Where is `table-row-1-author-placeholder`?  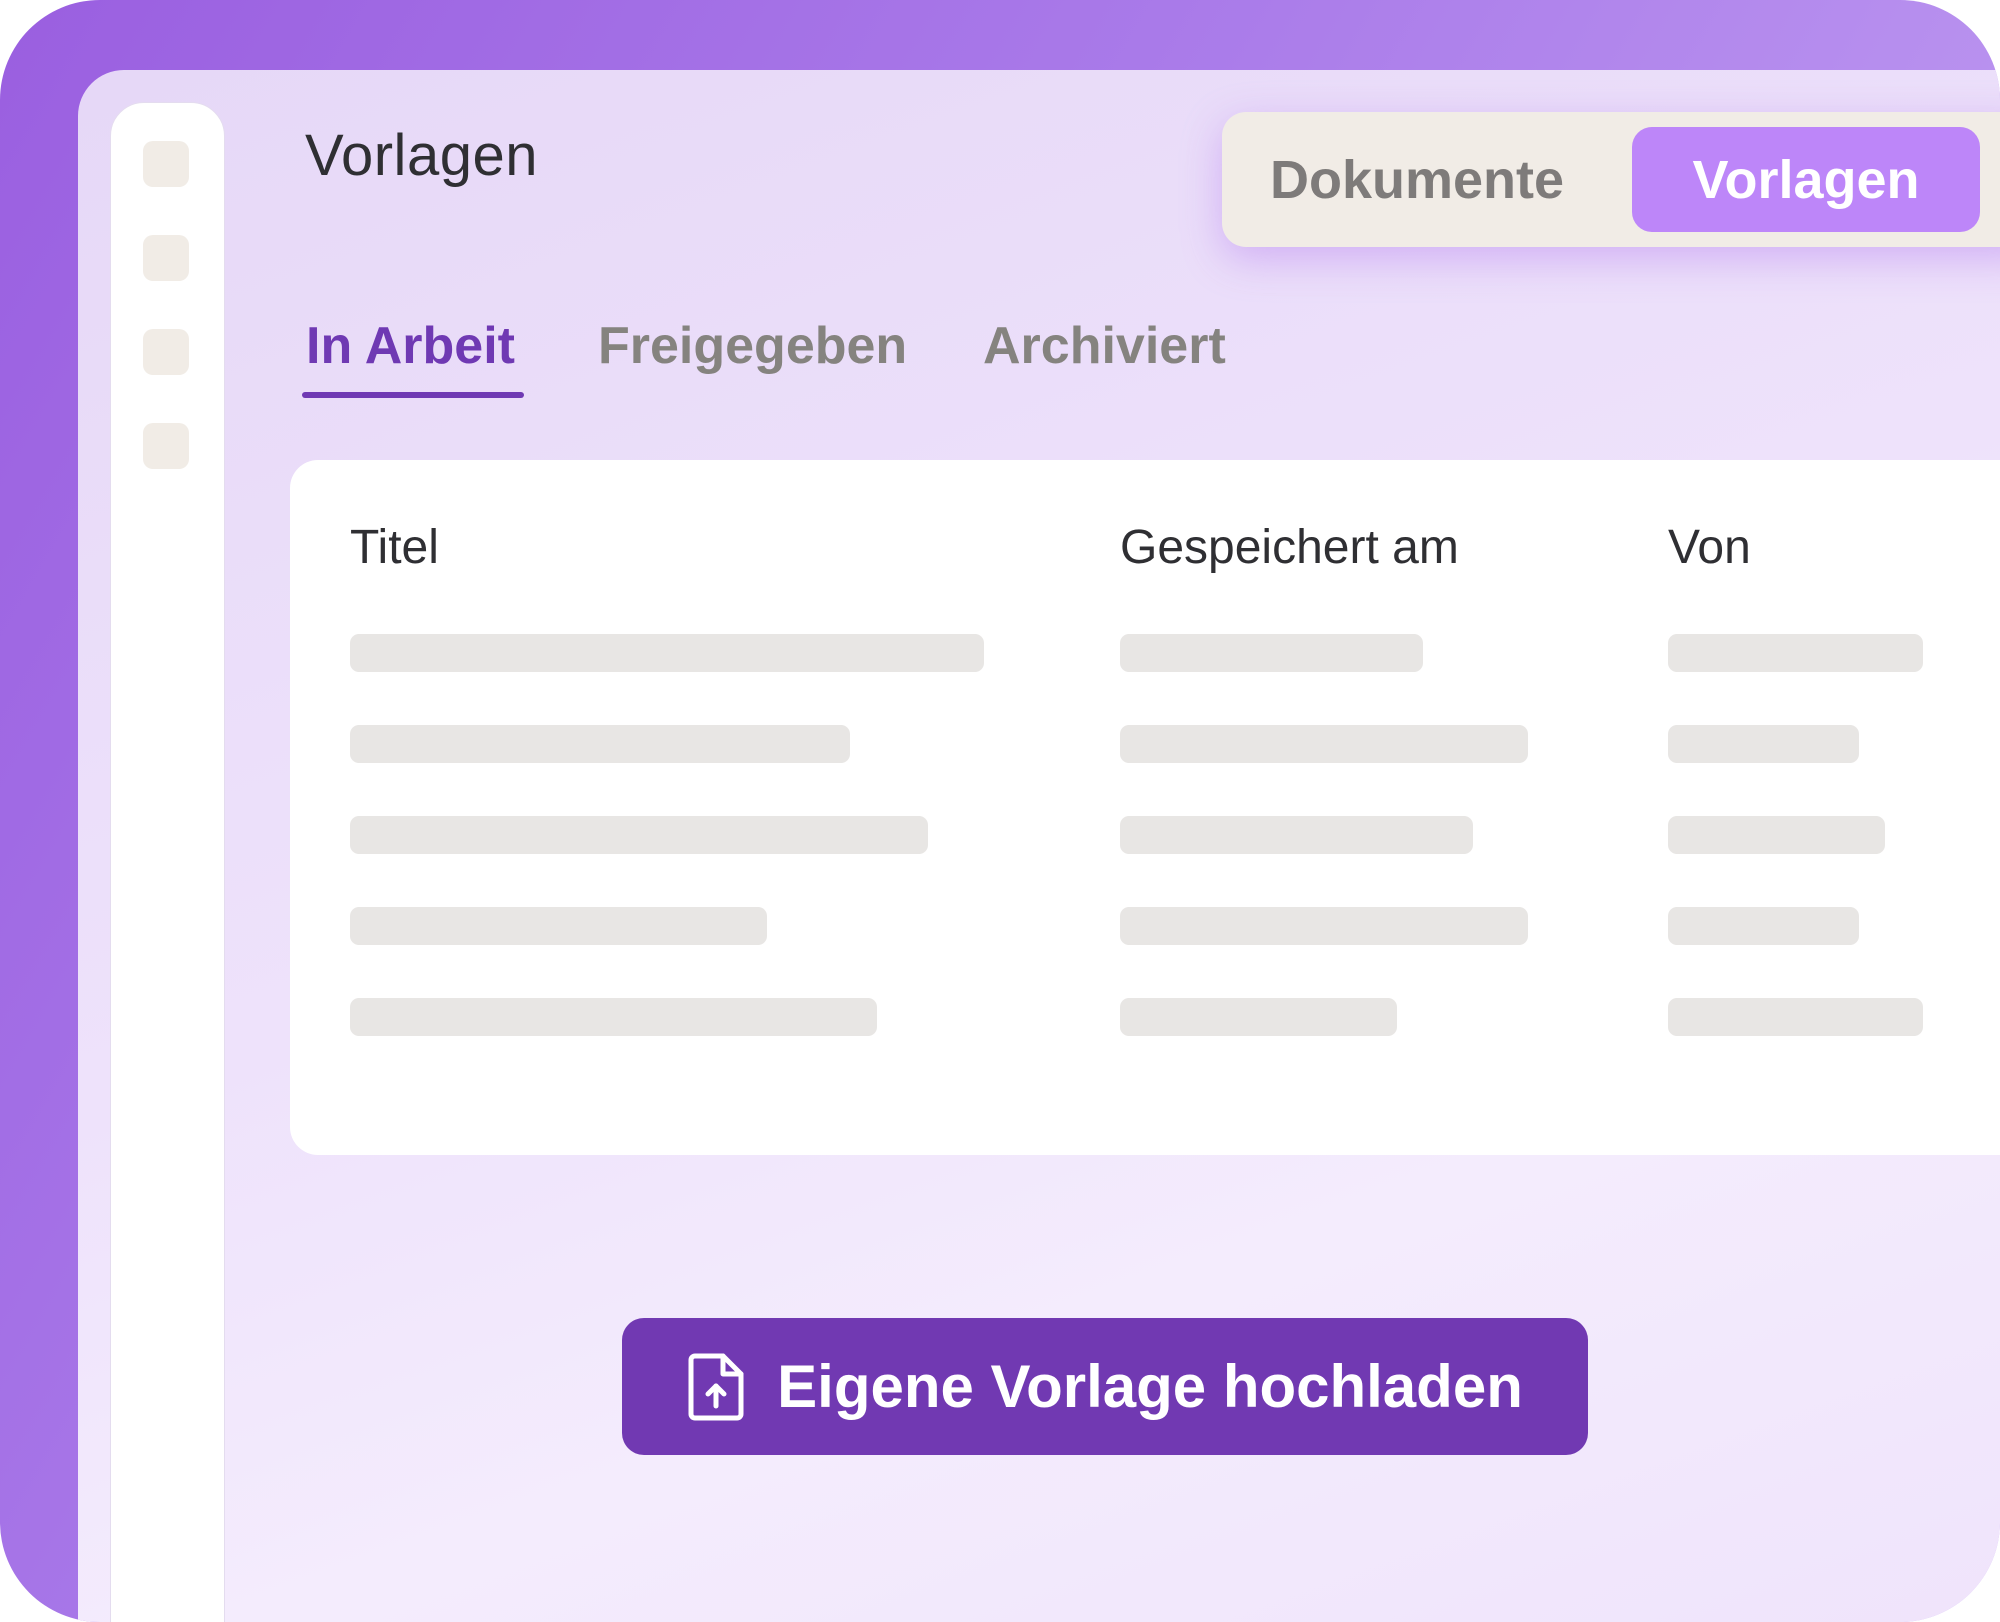
table-row-1-author-placeholder is located at coordinates (1795, 653).